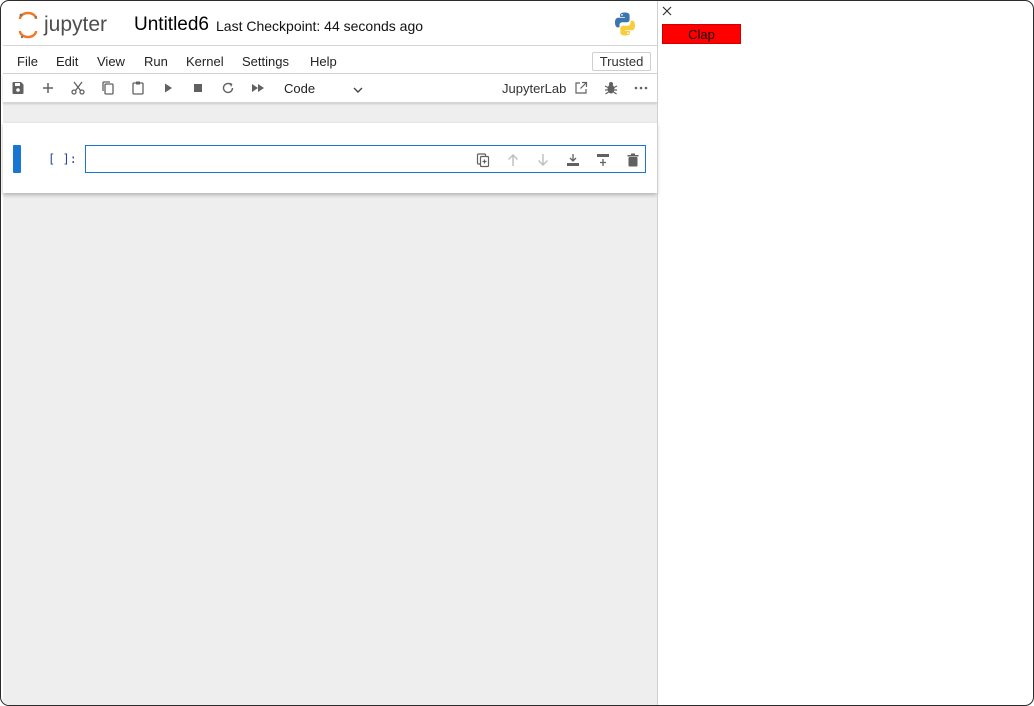 The image size is (1034, 706). What do you see at coordinates (138, 88) in the screenshot?
I see `paste-icon` at bounding box center [138, 88].